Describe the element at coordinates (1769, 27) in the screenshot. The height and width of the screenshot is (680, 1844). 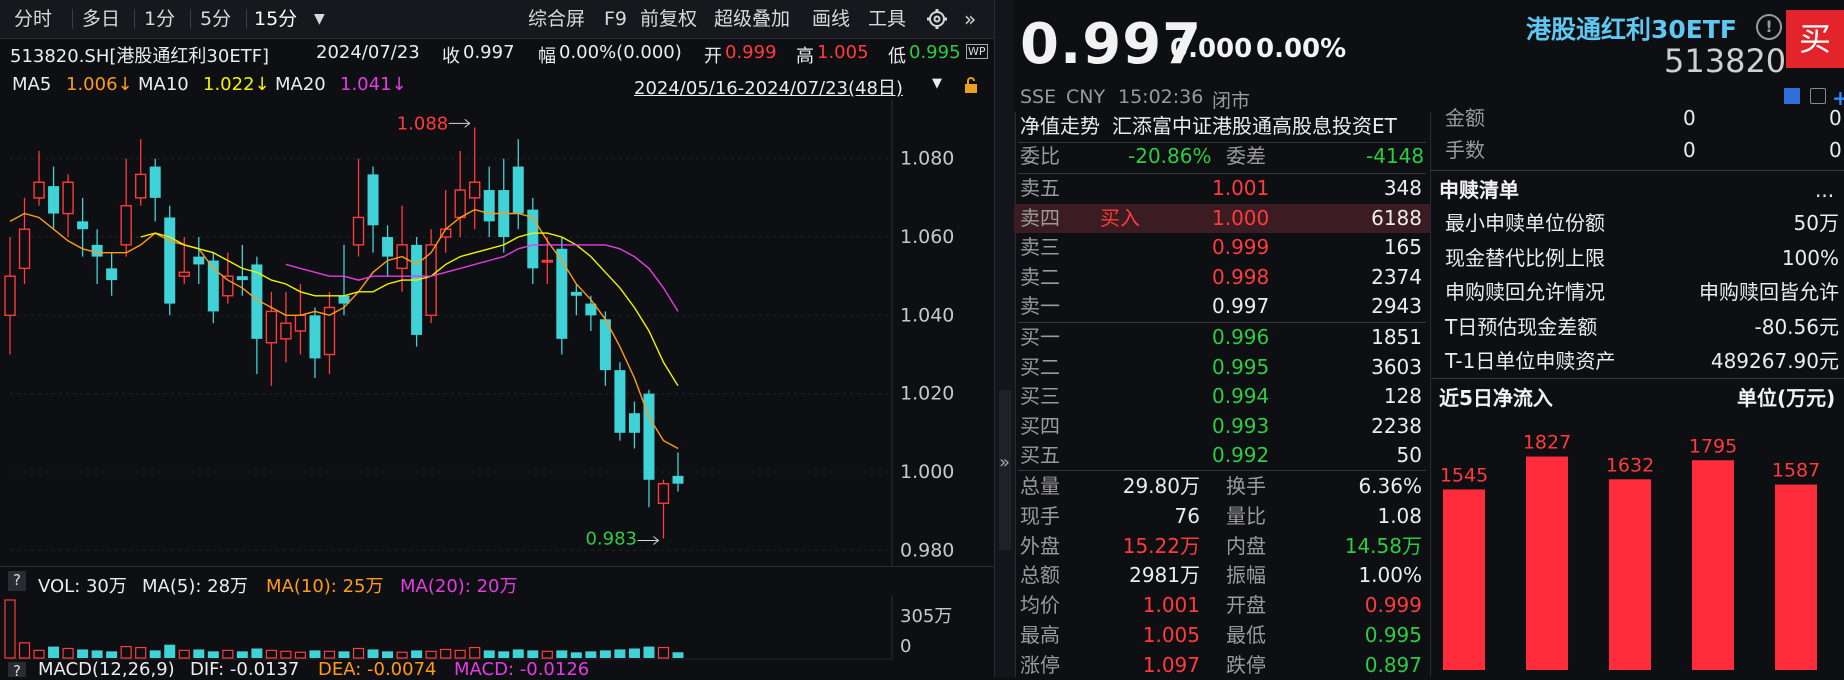
I see `info-icon: !` at that location.